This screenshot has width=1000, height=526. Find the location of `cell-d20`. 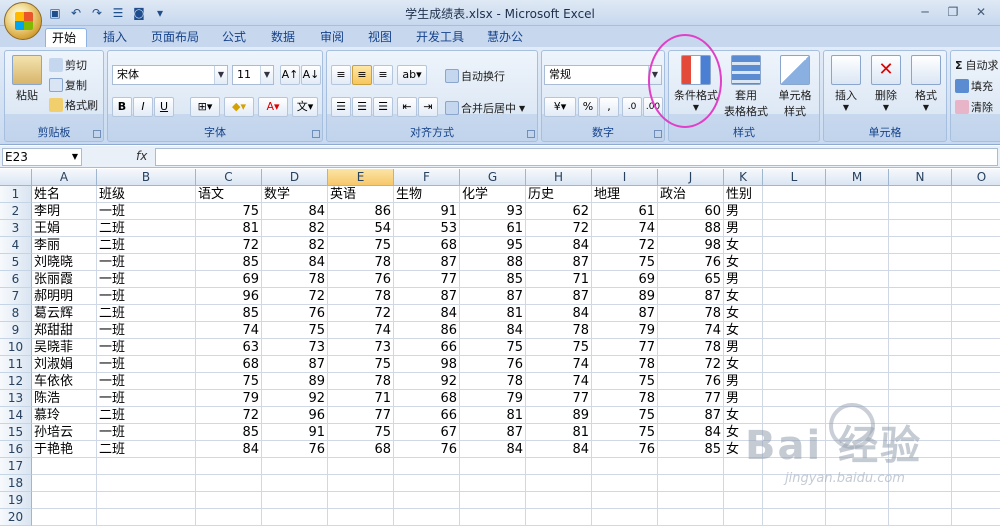

cell-d20 is located at coordinates (295, 517).